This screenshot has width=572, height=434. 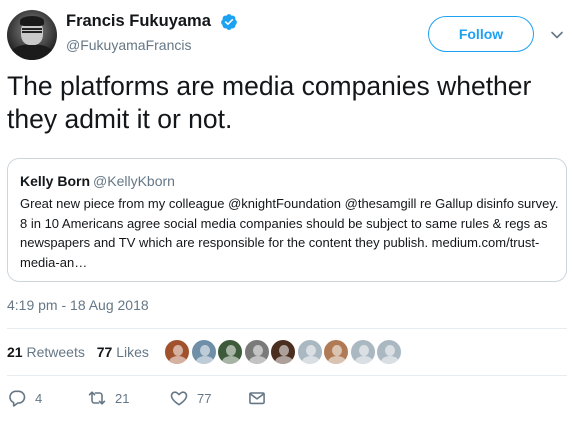 I want to click on retweets-label: Retweets, so click(x=55, y=352).